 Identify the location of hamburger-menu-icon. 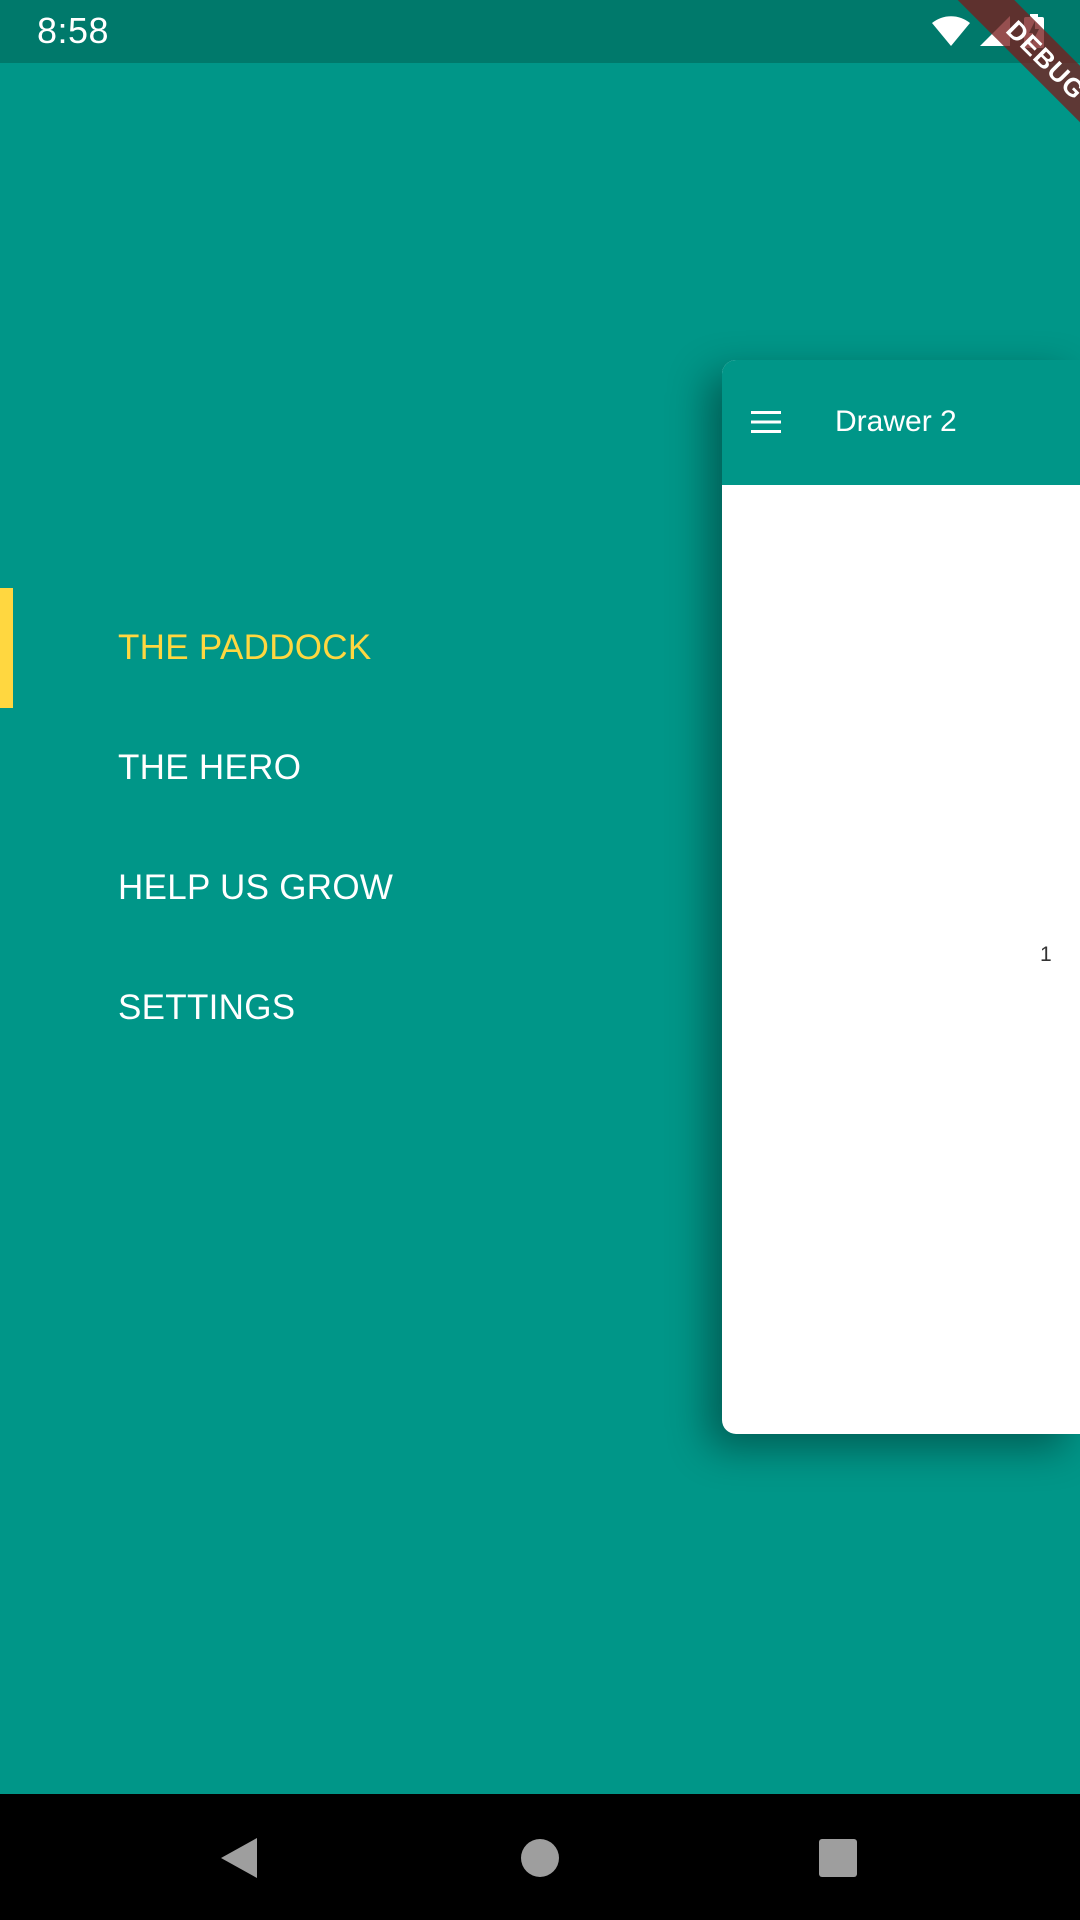
(766, 422).